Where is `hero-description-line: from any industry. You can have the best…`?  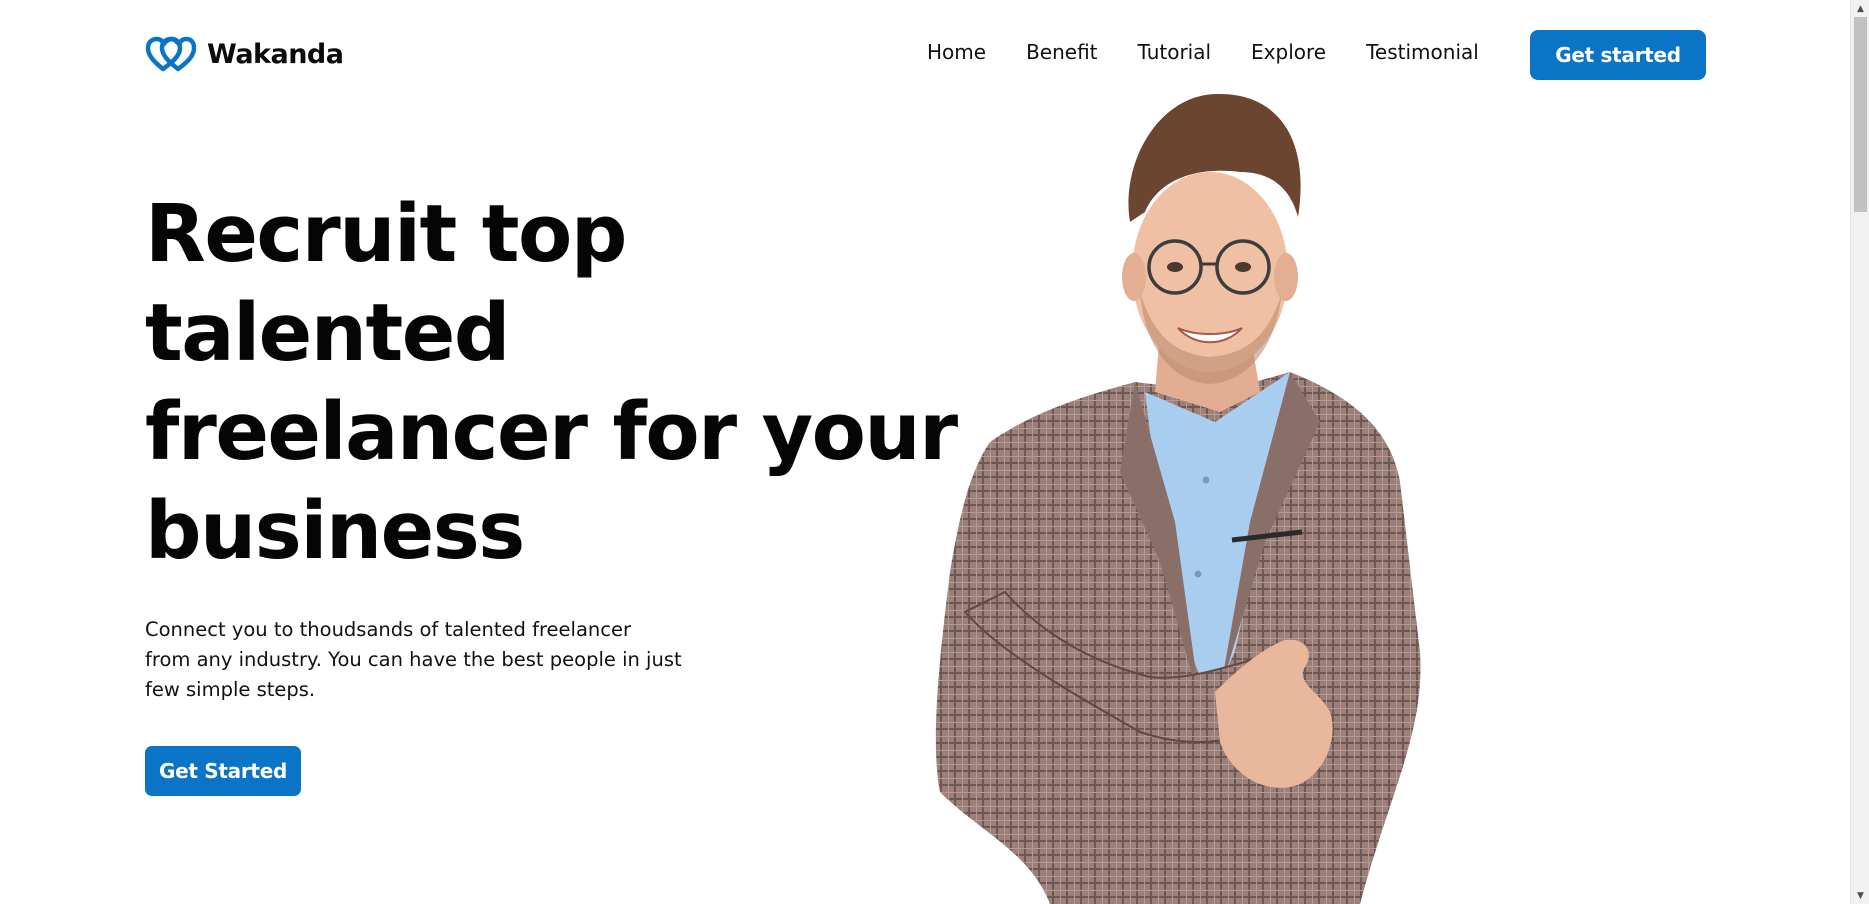 hero-description-line: from any industry. You can have the best… is located at coordinates (413, 659).